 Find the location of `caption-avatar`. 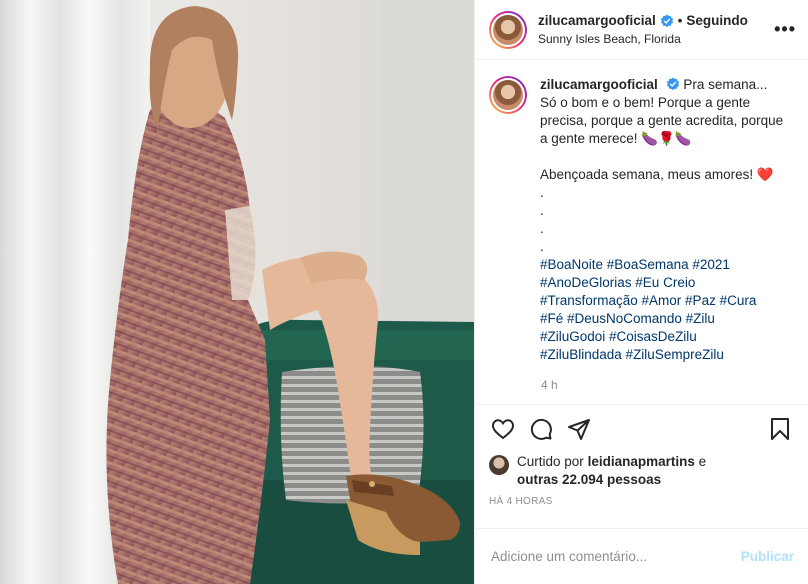

caption-avatar is located at coordinates (508, 95).